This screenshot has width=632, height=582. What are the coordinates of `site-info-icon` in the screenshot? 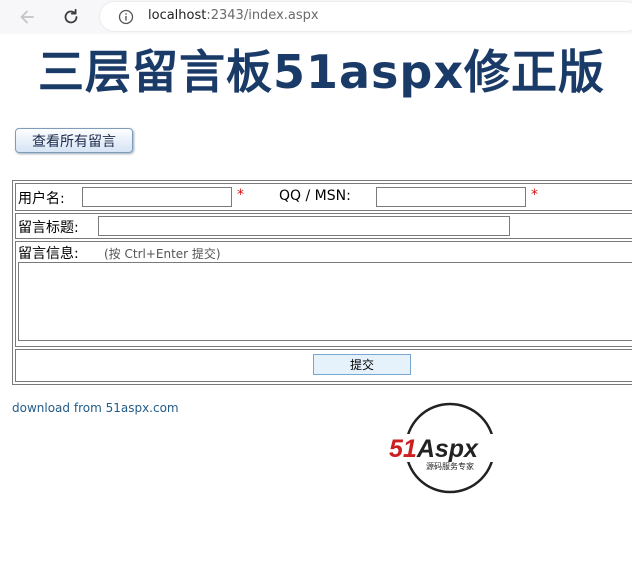 It's located at (126, 17).